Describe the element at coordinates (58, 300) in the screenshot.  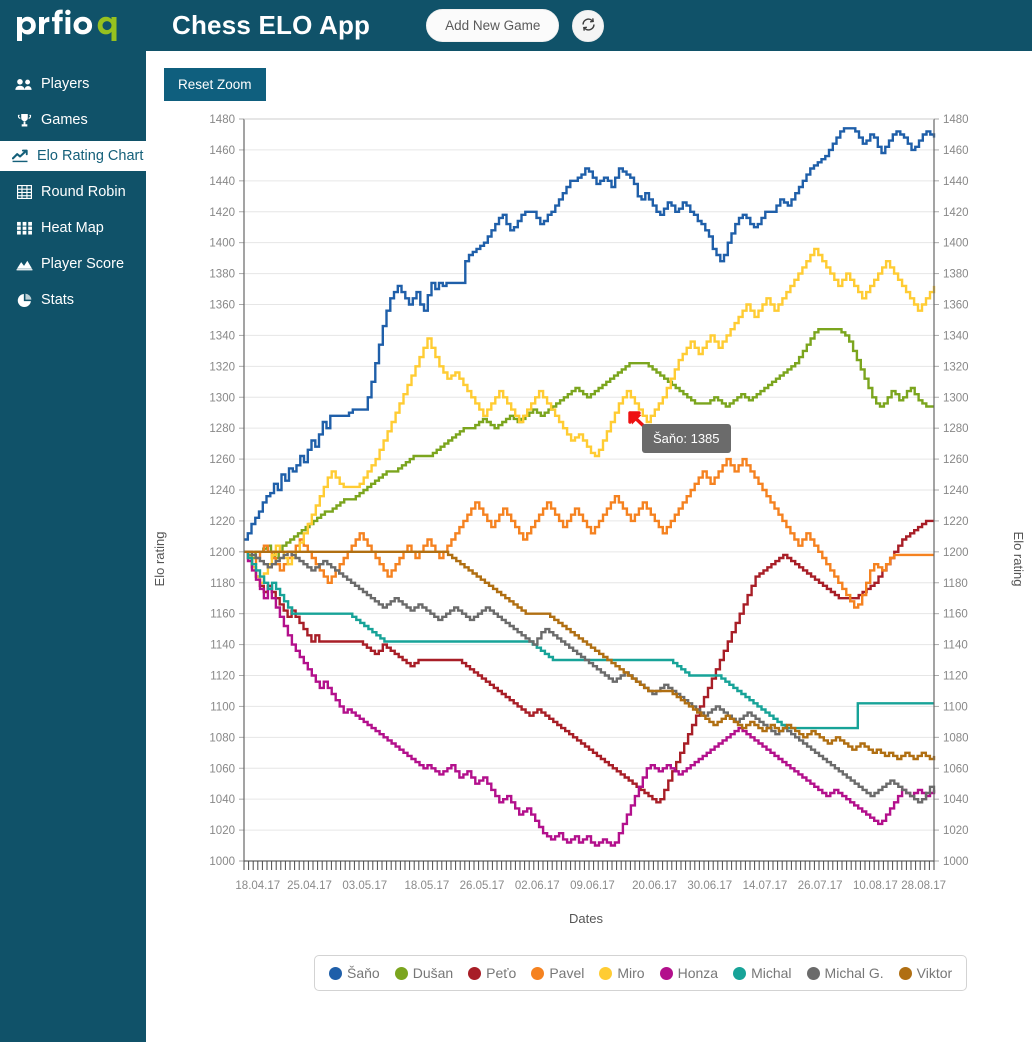
I see `sidebar-item-label: Stats` at that location.